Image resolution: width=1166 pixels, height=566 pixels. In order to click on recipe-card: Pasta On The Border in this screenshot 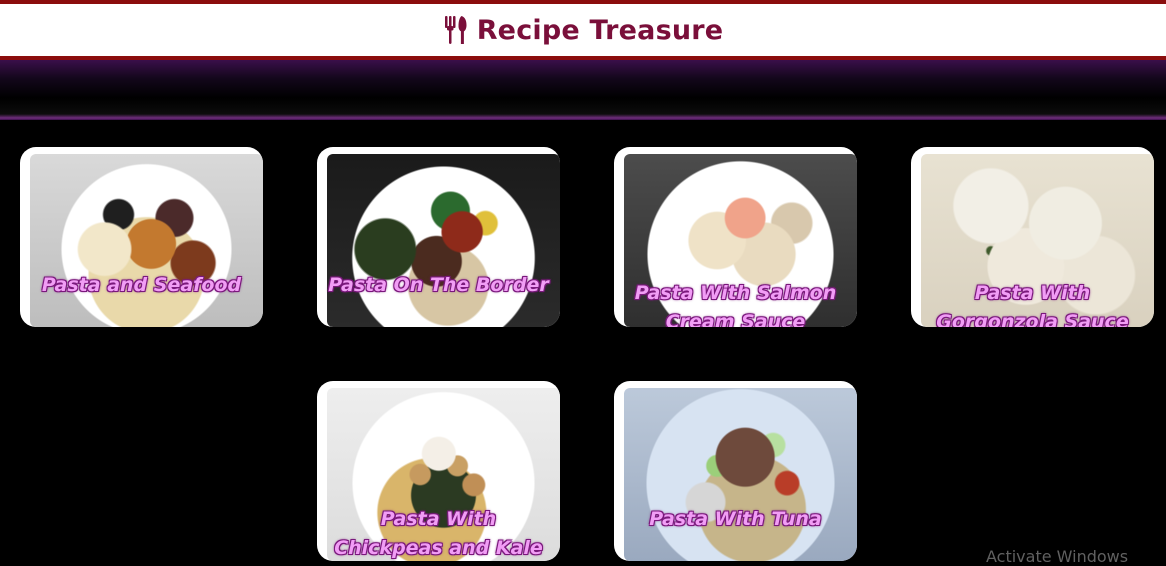, I will do `click(438, 237)`.